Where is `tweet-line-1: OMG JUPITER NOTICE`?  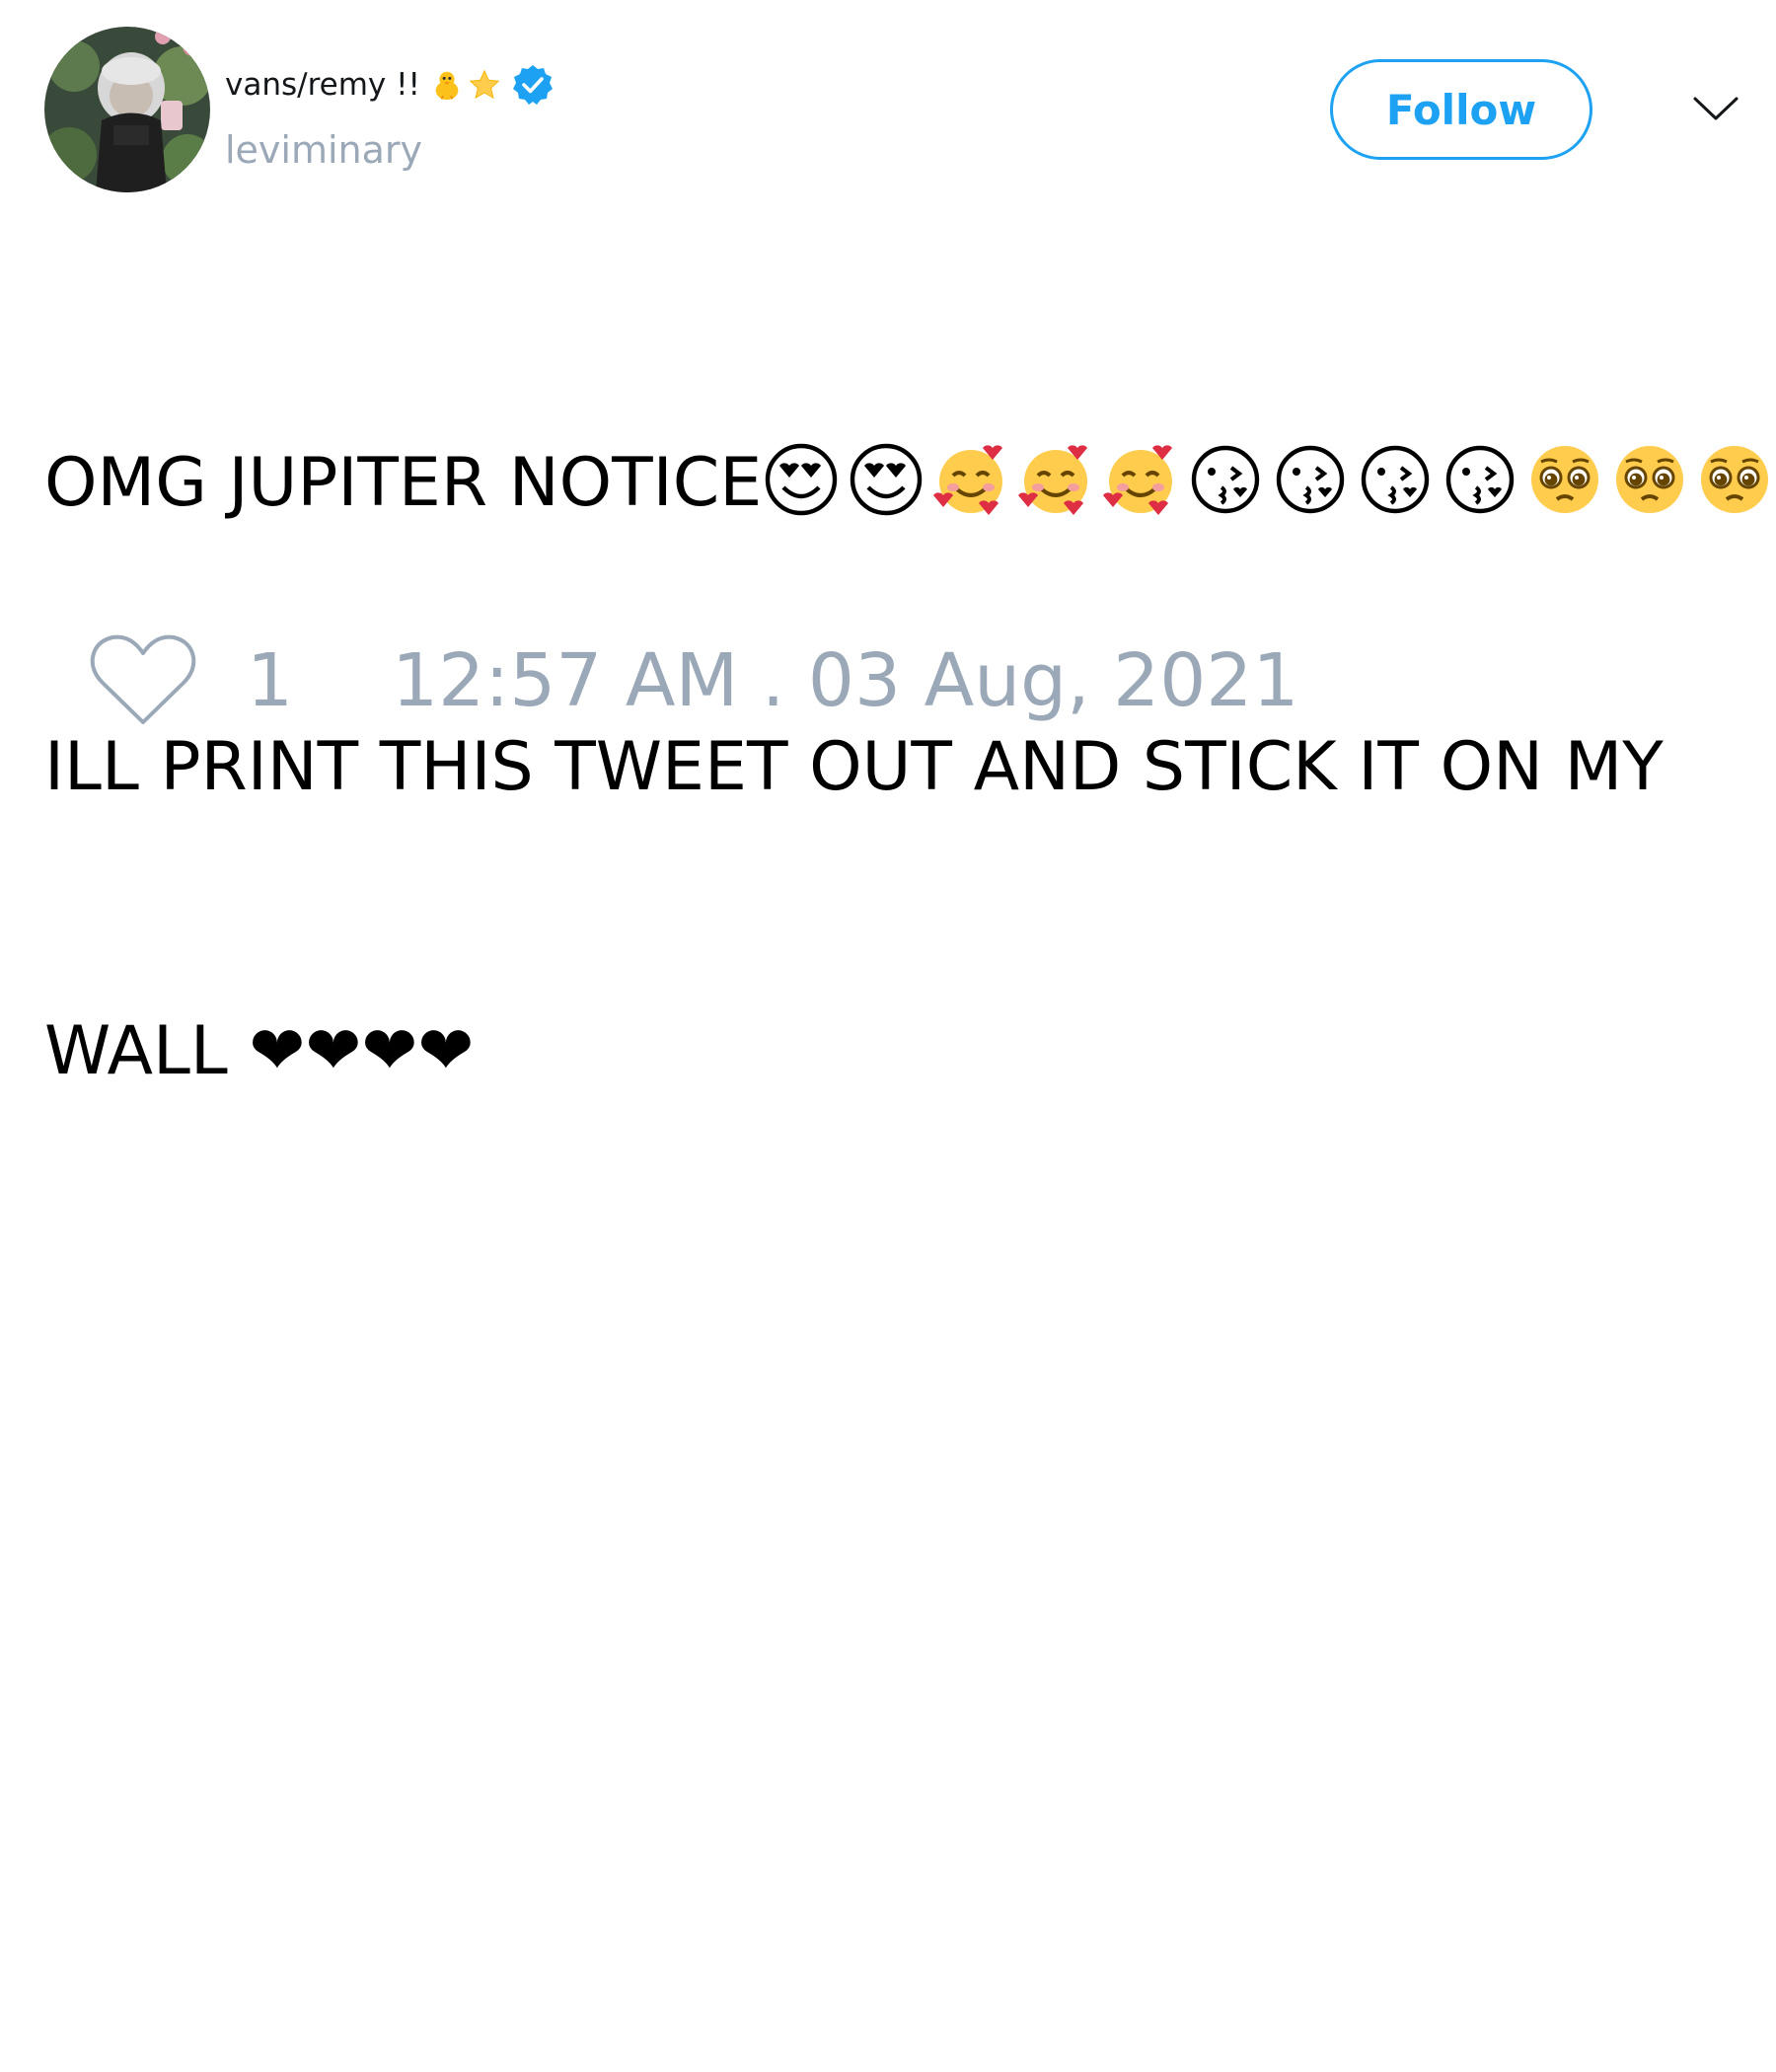
tweet-line-1: OMG JUPITER NOTICE is located at coordinates (907, 484).